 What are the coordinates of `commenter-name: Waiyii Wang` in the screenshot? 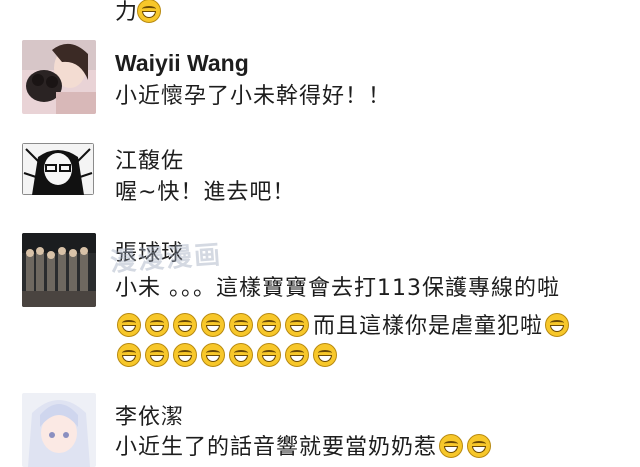 It's located at (182, 63).